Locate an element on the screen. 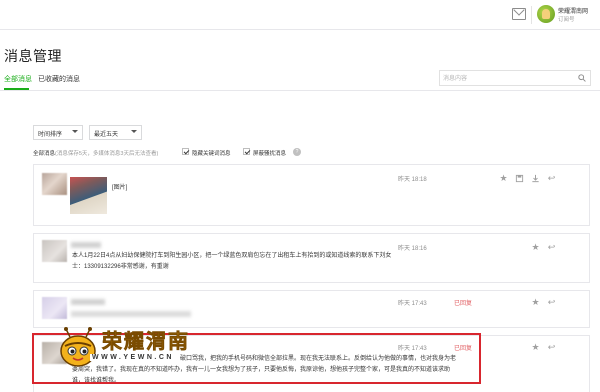 Image resolution: width=600 pixels, height=392 pixels. watermark: 荣耀渭南 WWW.YEWN.CN is located at coordinates (141, 348).